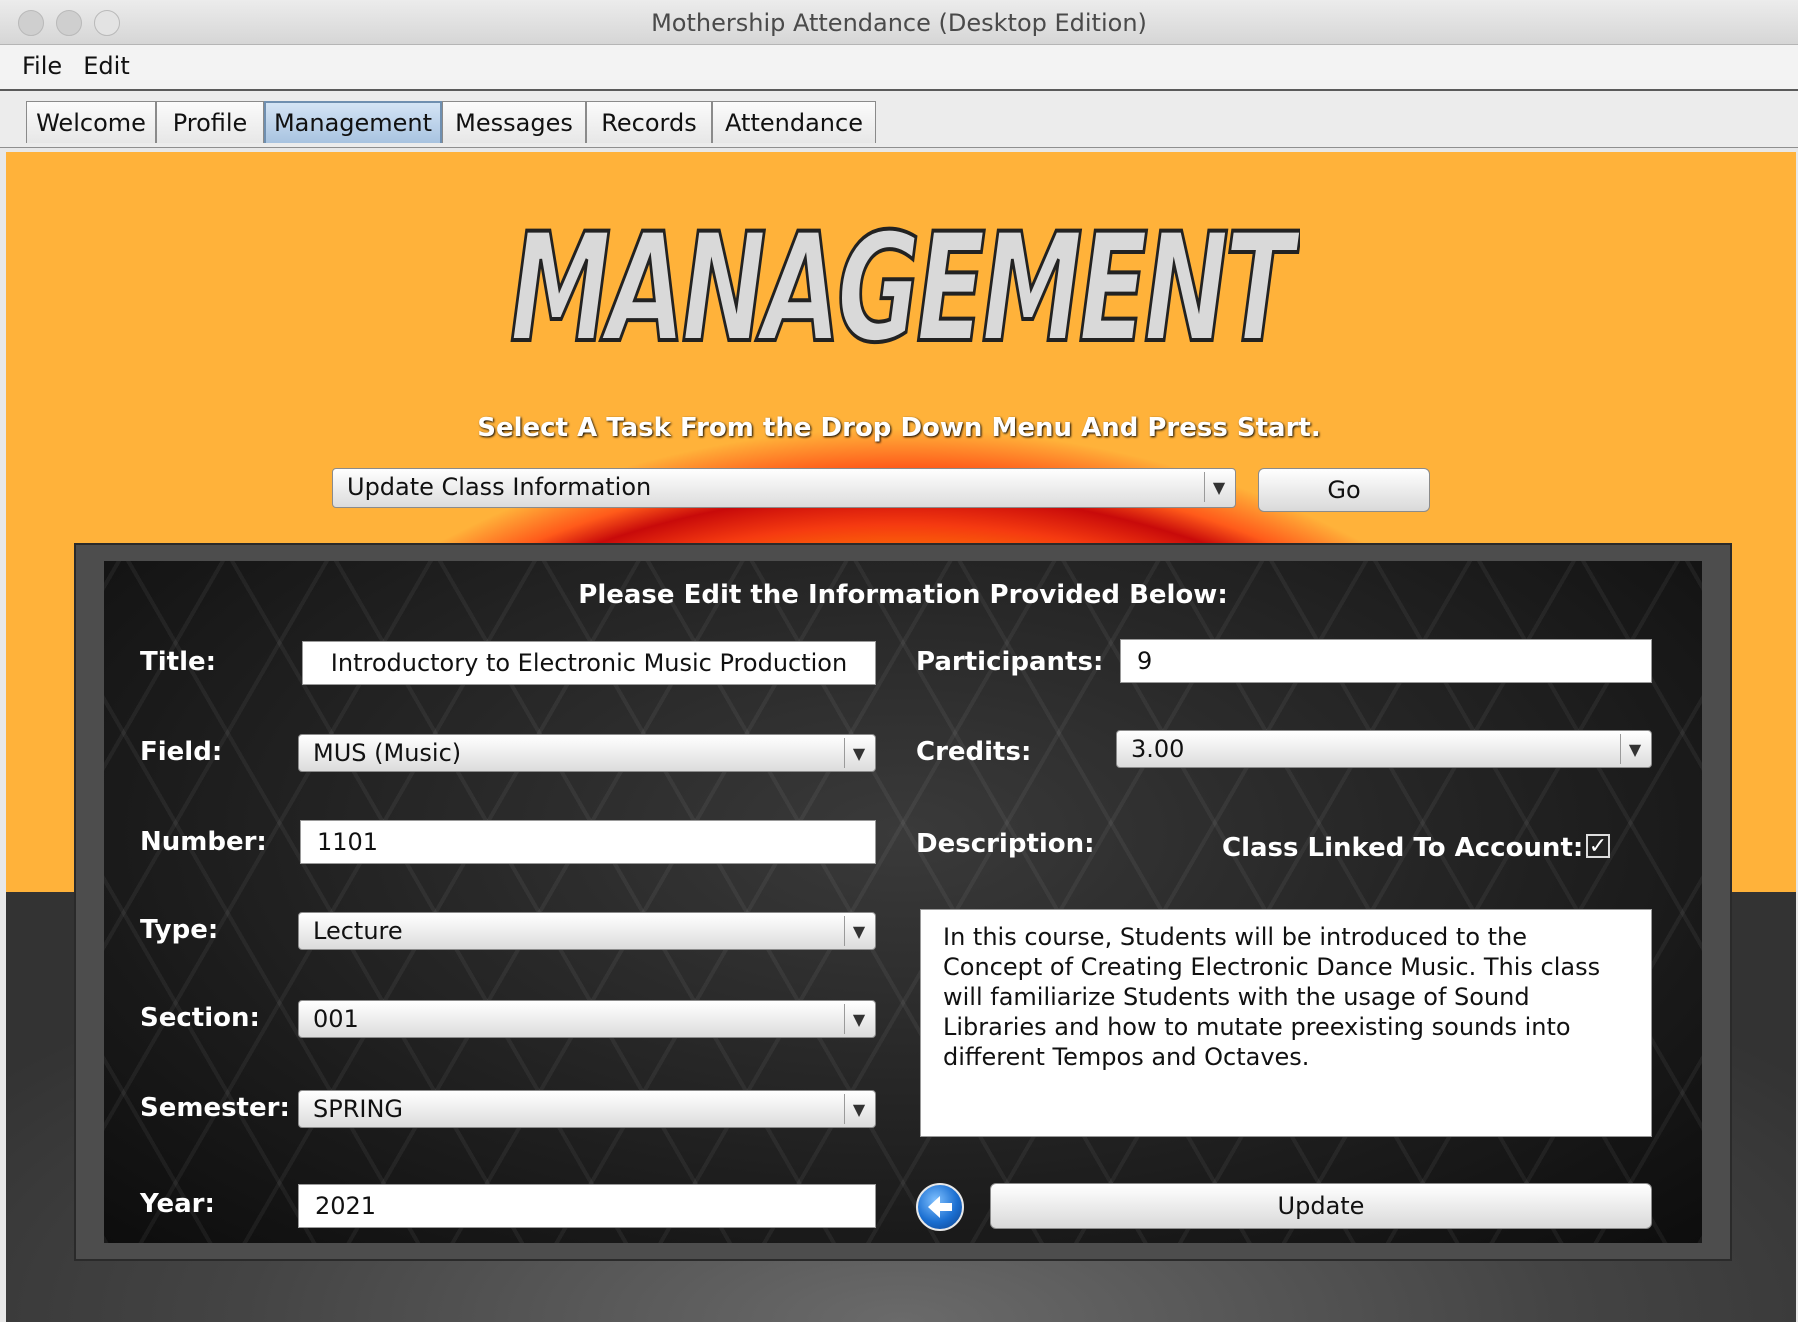 This screenshot has width=1798, height=1322. I want to click on menu-bar: File Edit, so click(899, 68).